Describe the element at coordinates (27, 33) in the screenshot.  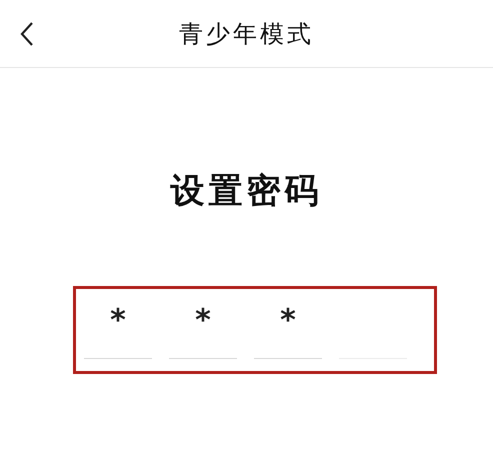
I see `back-icon` at that location.